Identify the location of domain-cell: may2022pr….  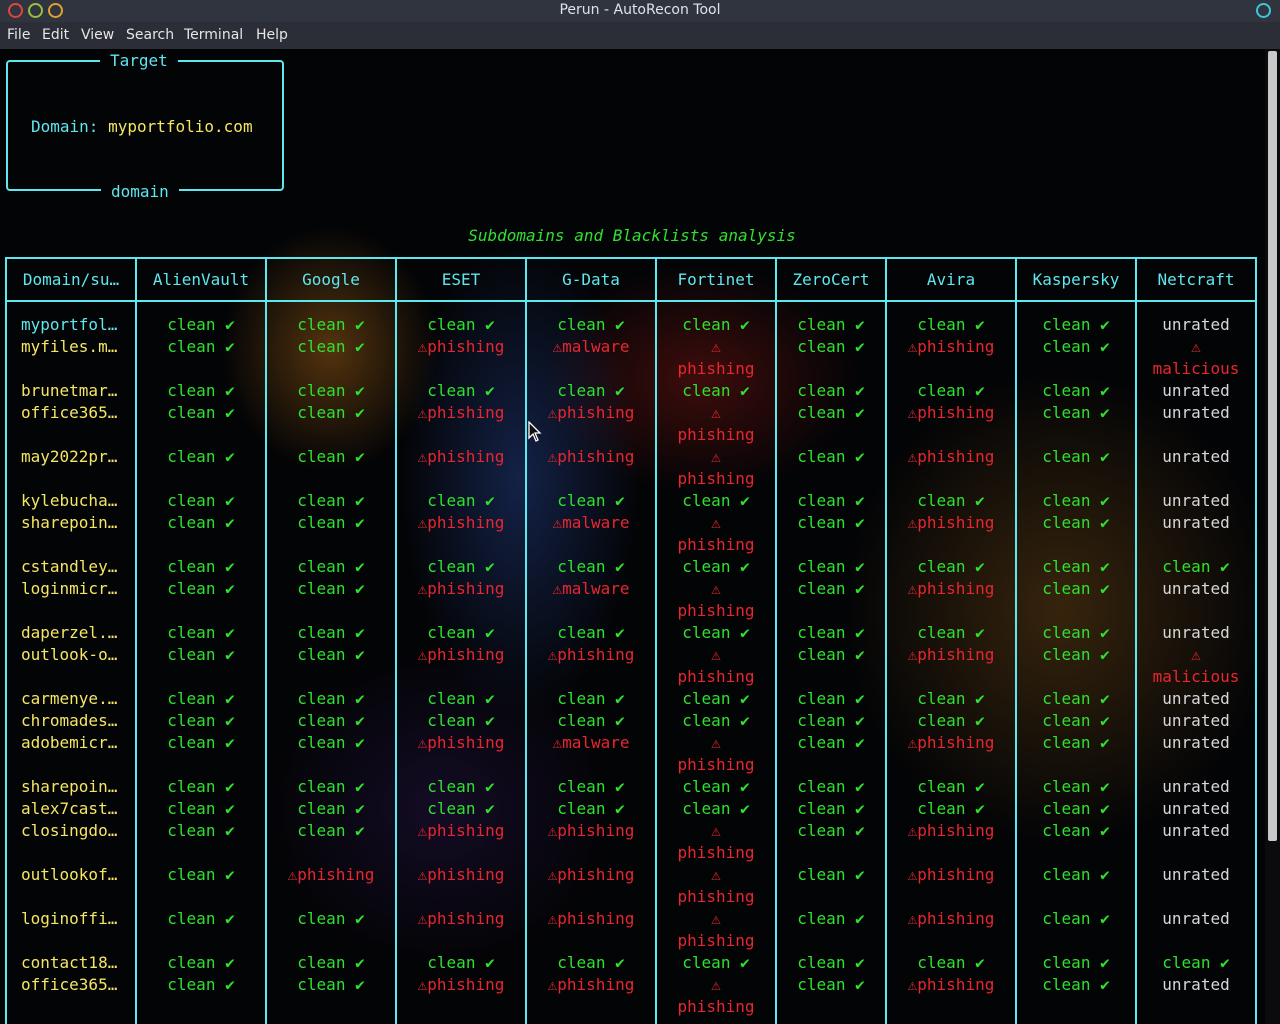
(69, 456).